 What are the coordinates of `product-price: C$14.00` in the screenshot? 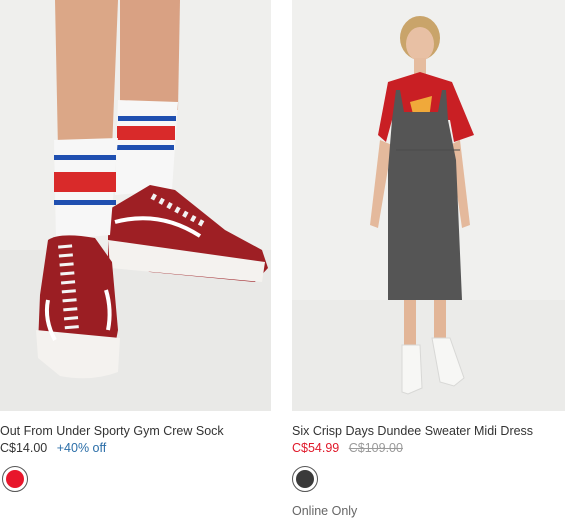 It's located at (24, 448).